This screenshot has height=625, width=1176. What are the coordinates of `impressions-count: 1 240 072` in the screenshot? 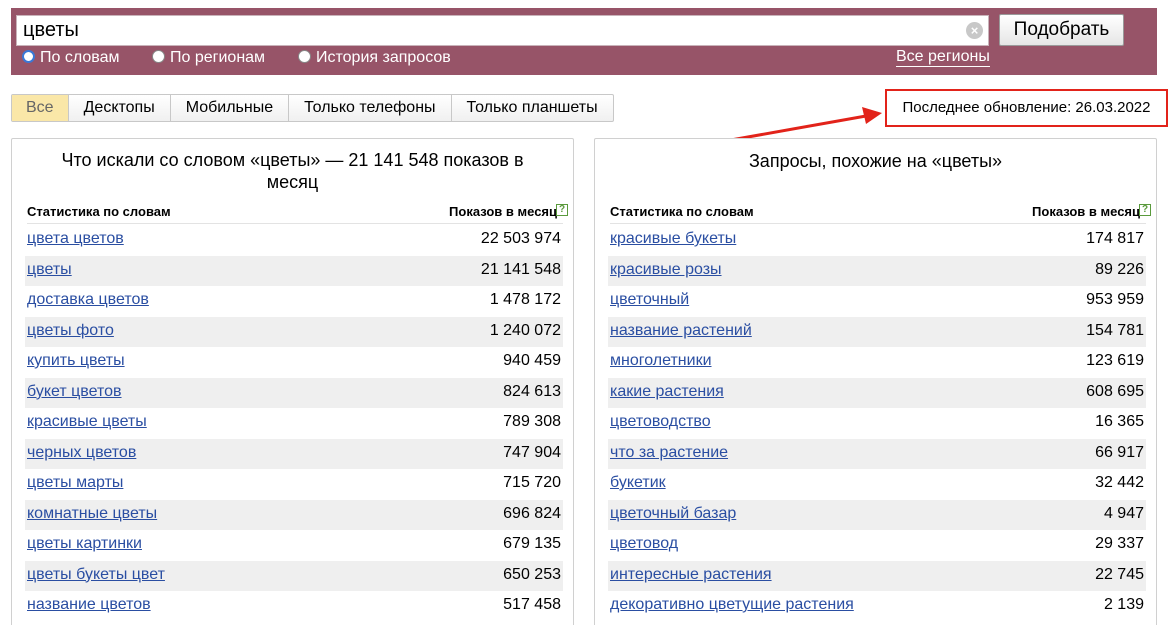 It's located at (525, 330).